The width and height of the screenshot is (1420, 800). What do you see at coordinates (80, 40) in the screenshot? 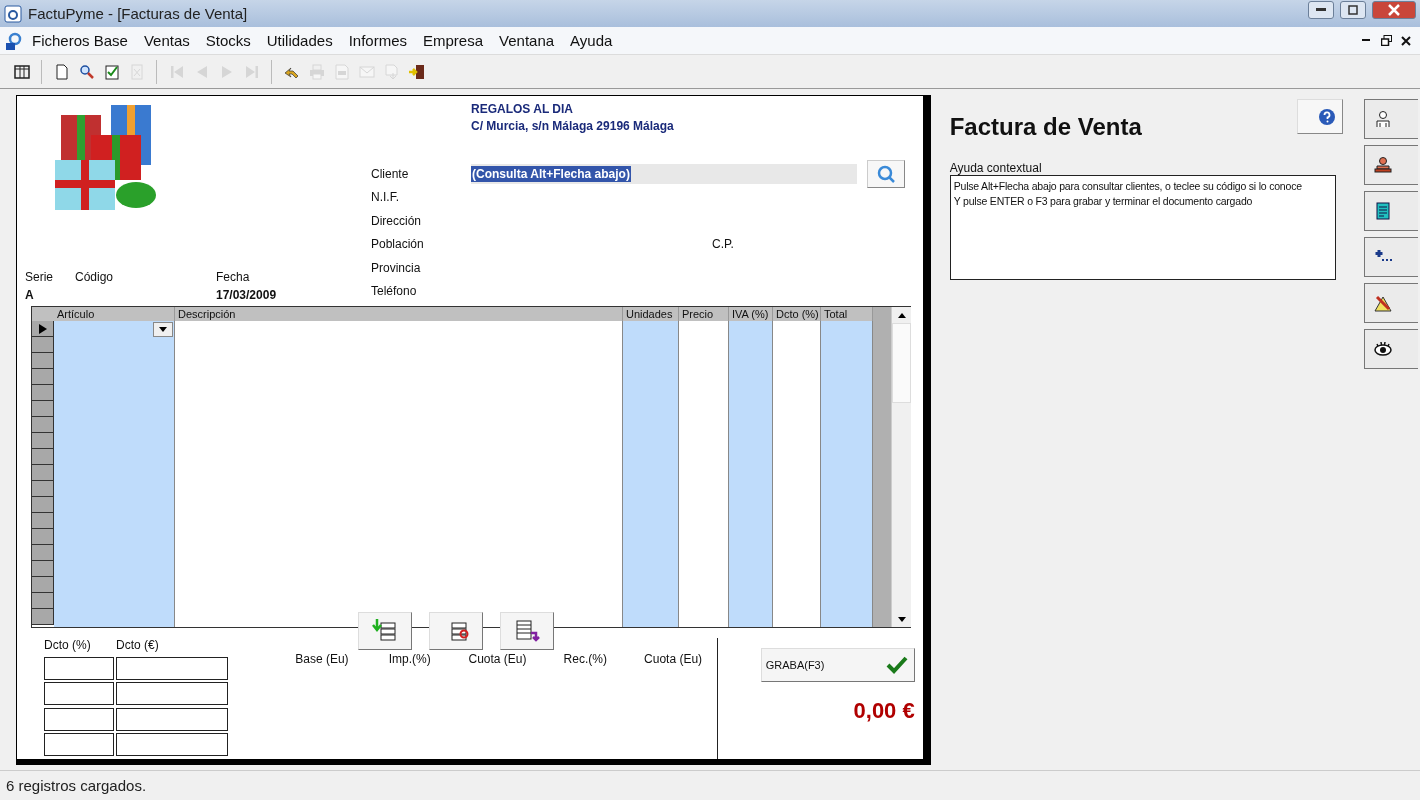
I see `menu-item: Ficheros Base` at bounding box center [80, 40].